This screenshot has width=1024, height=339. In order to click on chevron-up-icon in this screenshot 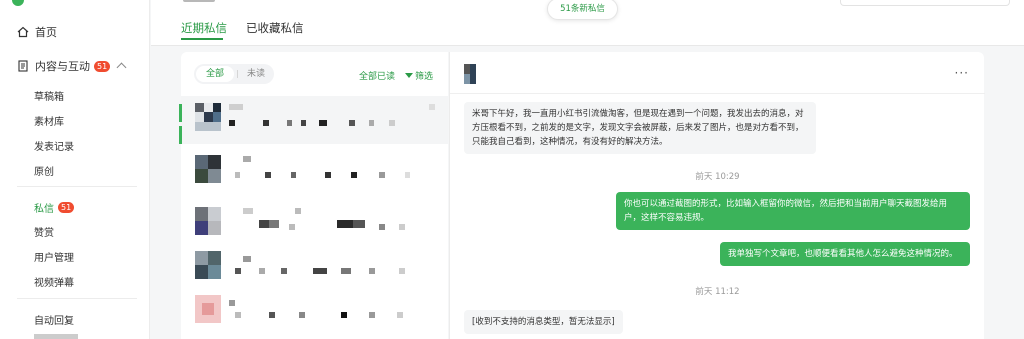, I will do `click(121, 67)`.